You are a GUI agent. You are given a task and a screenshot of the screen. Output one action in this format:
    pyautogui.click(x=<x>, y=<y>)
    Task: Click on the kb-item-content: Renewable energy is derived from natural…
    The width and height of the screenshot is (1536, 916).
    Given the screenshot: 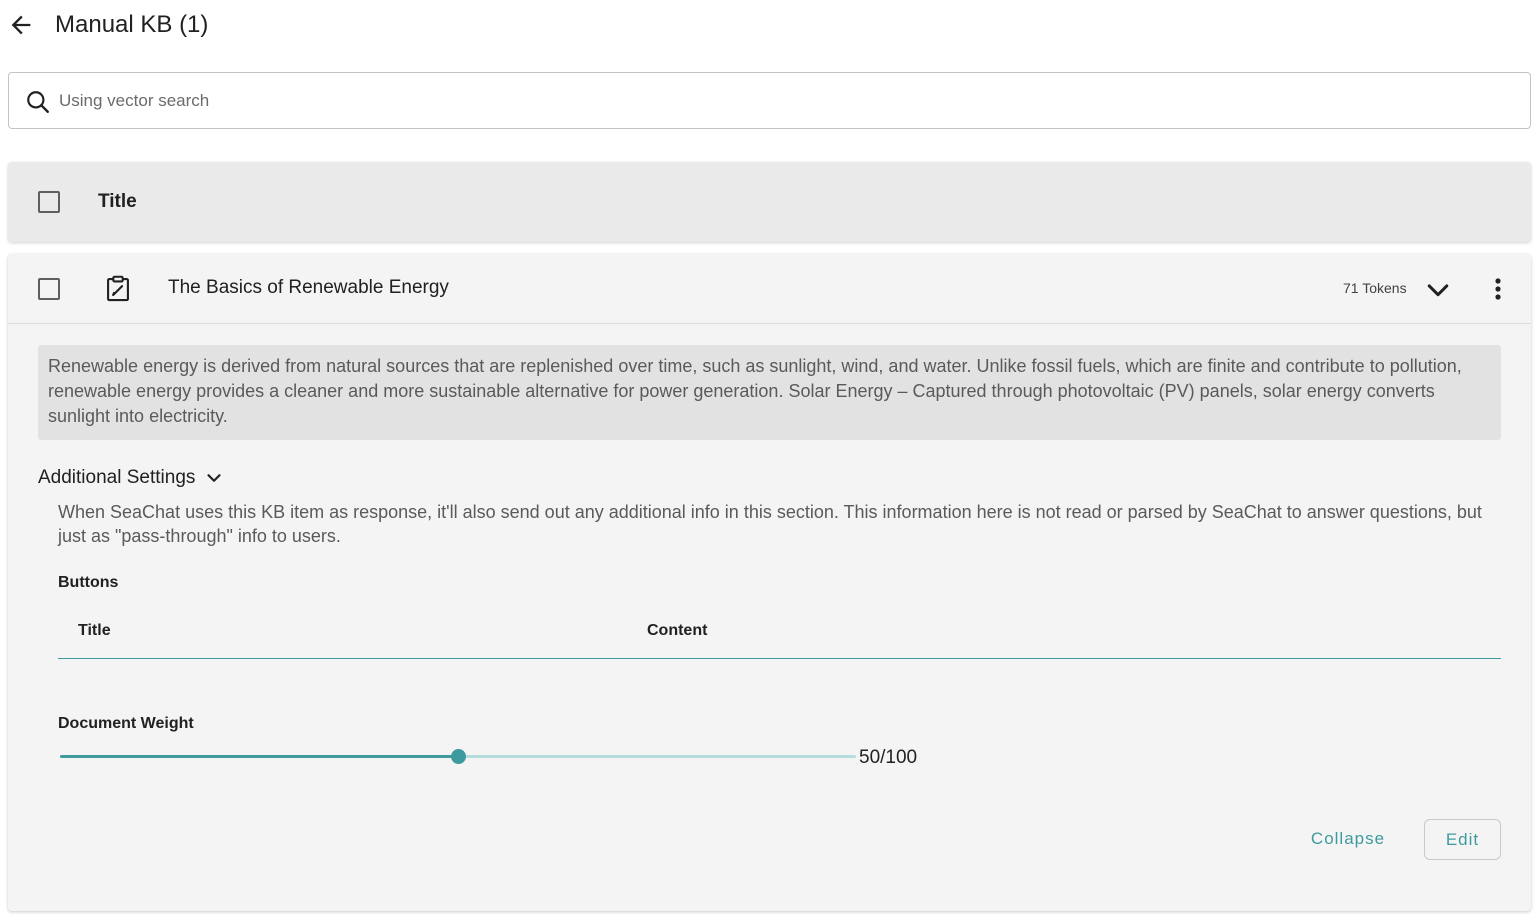 What is the action you would take?
    pyautogui.click(x=769, y=392)
    